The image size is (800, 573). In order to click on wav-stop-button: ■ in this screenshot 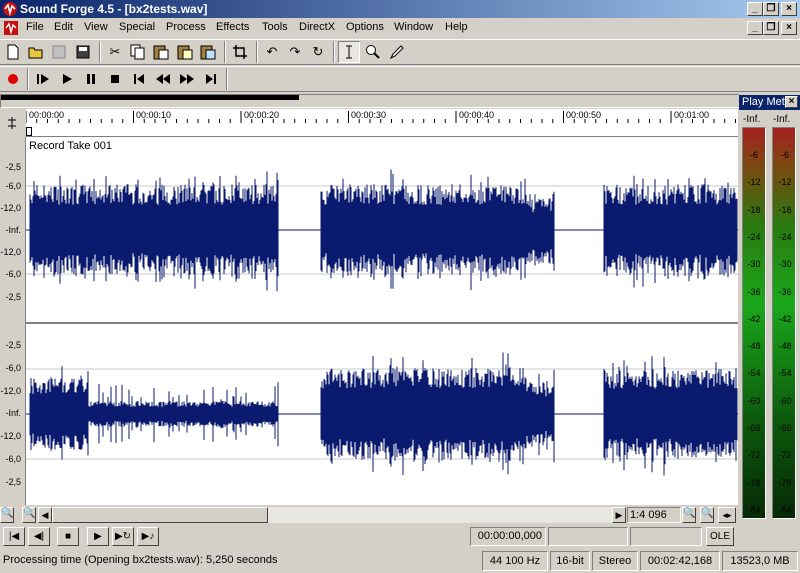, I will do `click(68, 536)`.